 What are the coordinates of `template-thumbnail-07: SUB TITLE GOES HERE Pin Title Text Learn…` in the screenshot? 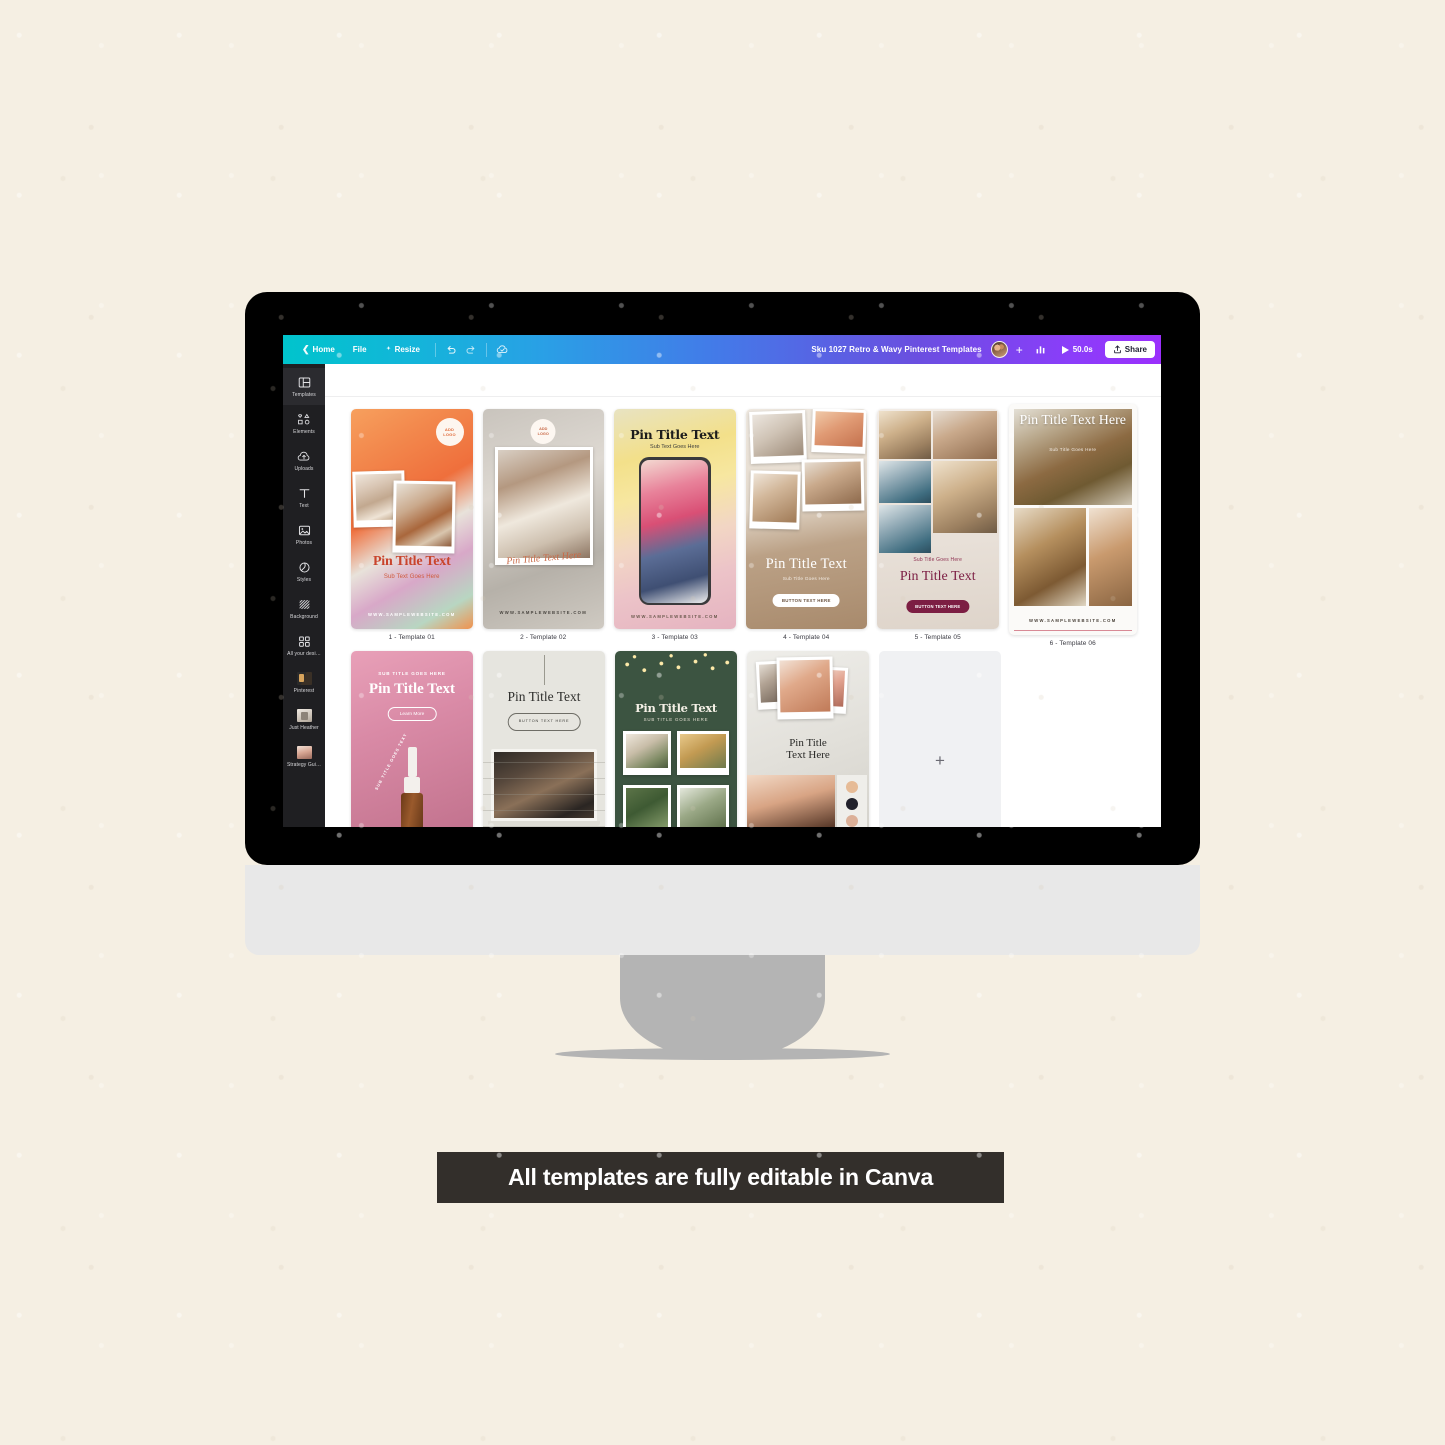 It's located at (412, 739).